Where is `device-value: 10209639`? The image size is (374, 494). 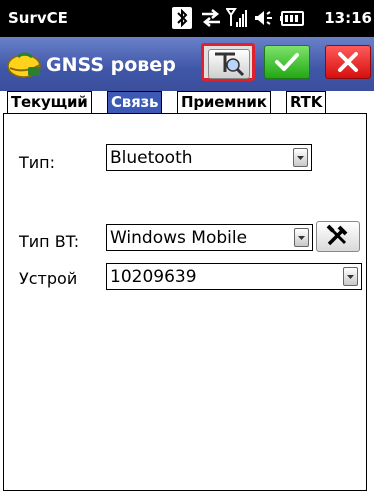
device-value: 10209639 is located at coordinates (153, 277).